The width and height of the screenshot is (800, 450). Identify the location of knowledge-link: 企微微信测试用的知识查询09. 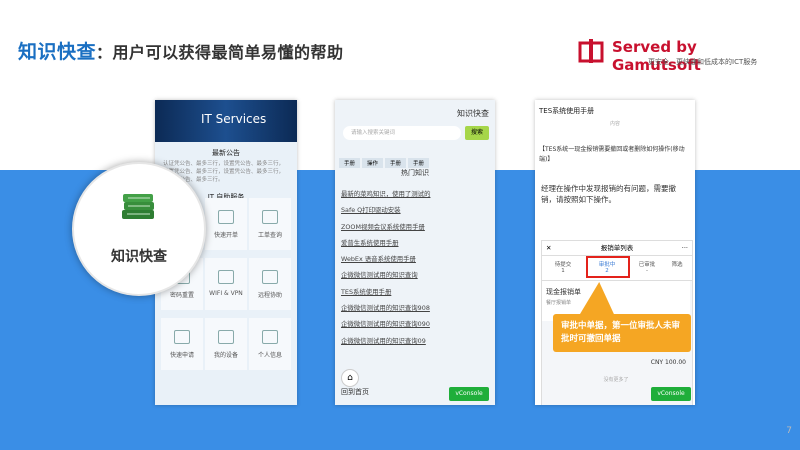
(416, 341).